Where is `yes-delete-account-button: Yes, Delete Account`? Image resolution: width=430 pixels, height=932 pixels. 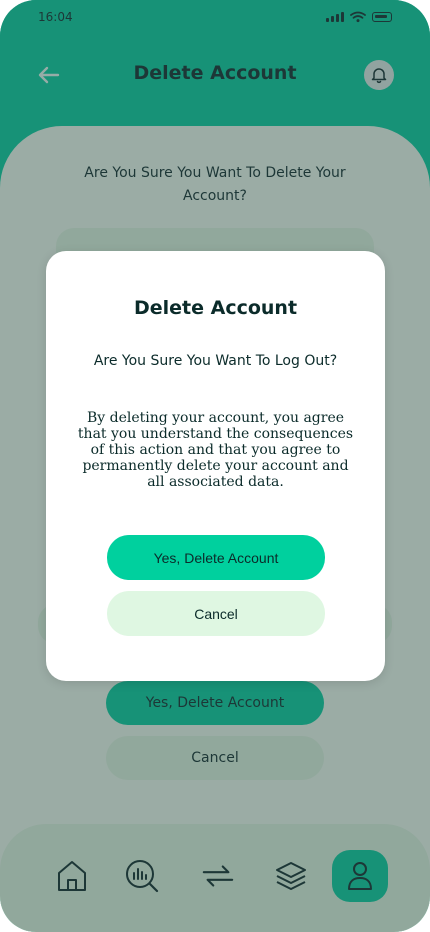
yes-delete-account-button: Yes, Delete Account is located at coordinates (216, 557).